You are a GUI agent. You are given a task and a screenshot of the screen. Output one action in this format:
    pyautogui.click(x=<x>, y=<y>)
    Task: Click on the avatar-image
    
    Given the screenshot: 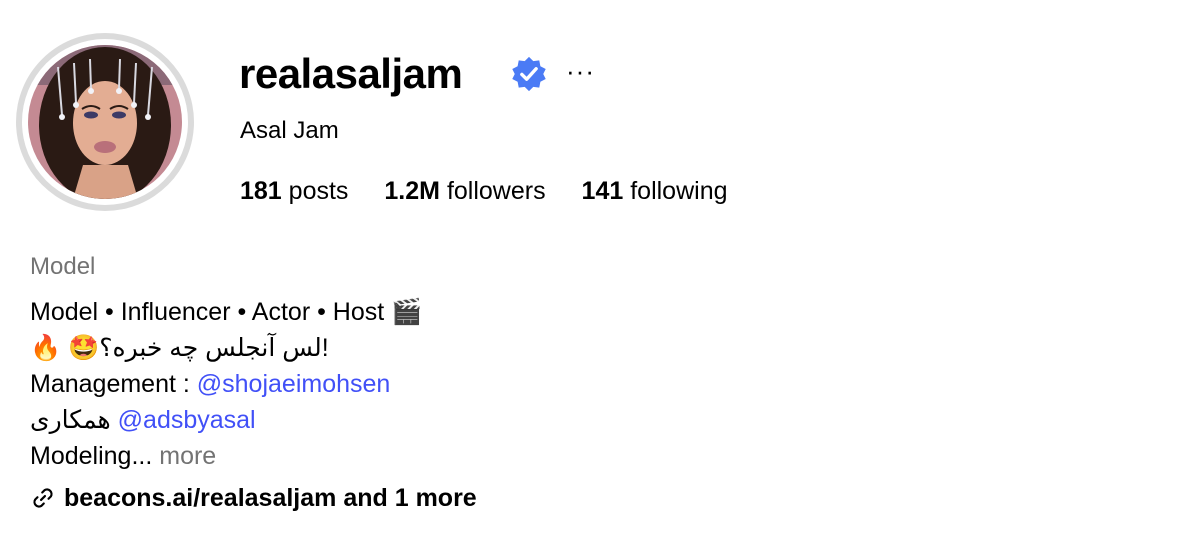 What is the action you would take?
    pyautogui.click(x=105, y=122)
    